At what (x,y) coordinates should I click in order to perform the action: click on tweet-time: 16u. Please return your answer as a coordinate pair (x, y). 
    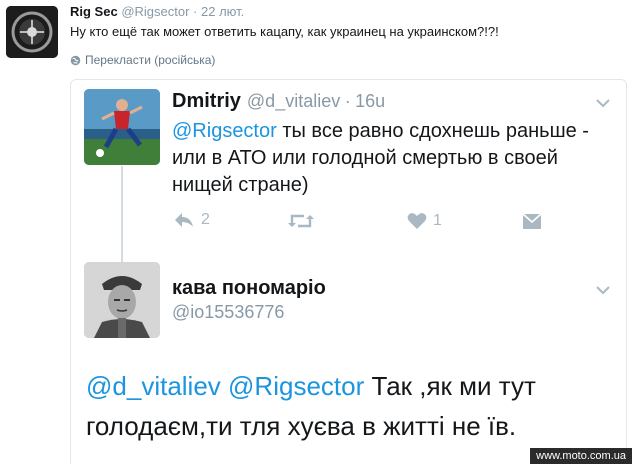
    Looking at the image, I should click on (370, 101).